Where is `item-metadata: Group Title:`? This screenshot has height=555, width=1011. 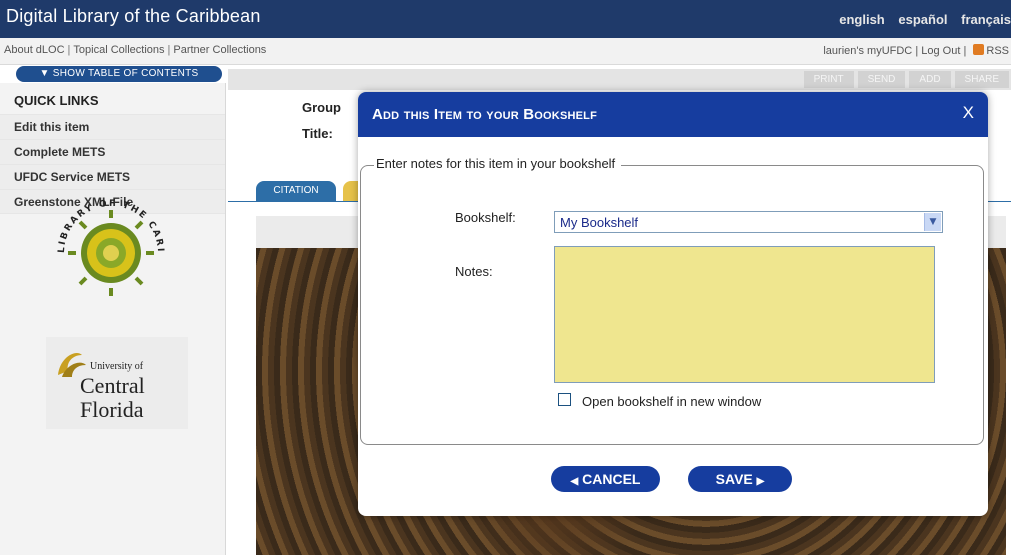
item-metadata: Group Title: is located at coordinates (321, 126).